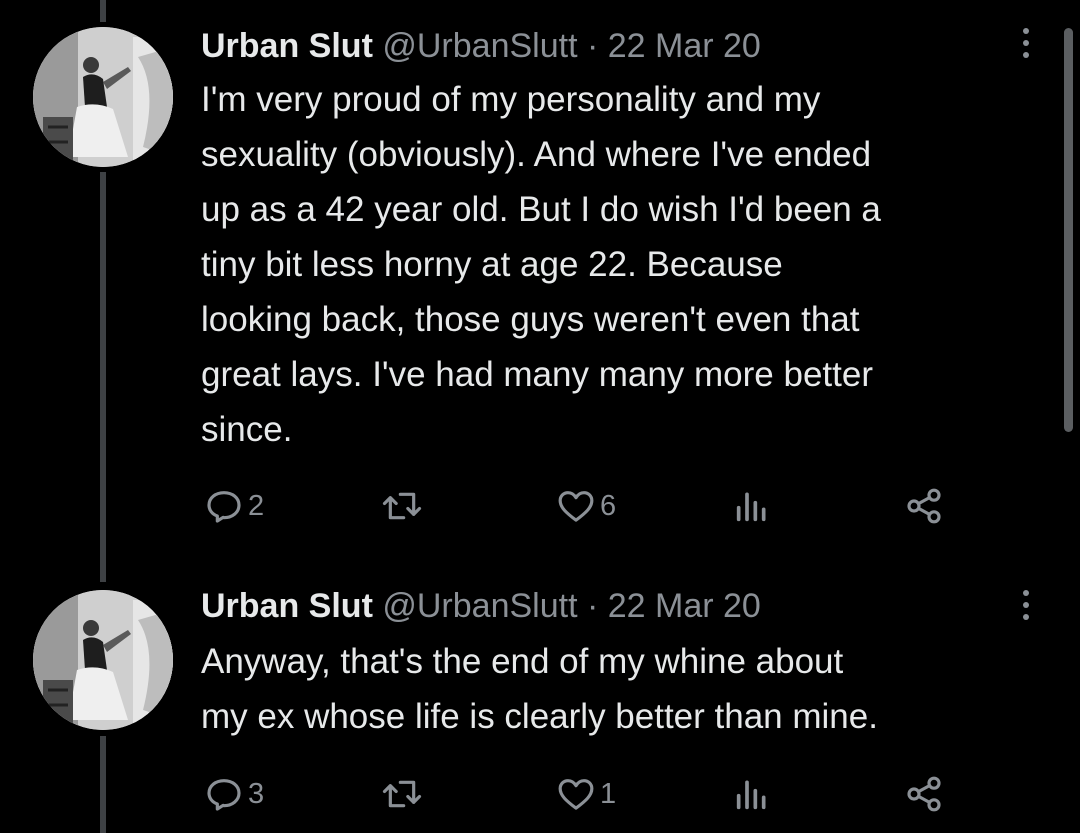 The height and width of the screenshot is (833, 1080). What do you see at coordinates (247, 429) in the screenshot?
I see `tweet-text-line: since.` at bounding box center [247, 429].